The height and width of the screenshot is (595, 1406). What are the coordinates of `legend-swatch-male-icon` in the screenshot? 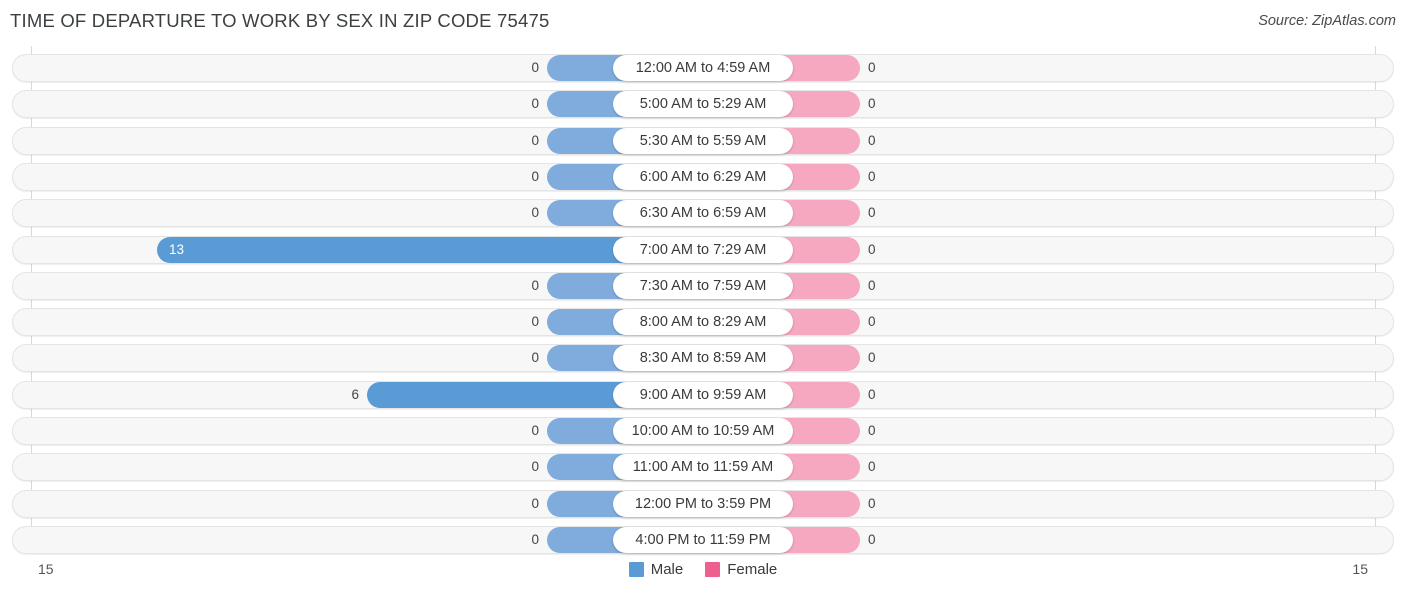 It's located at (636, 569).